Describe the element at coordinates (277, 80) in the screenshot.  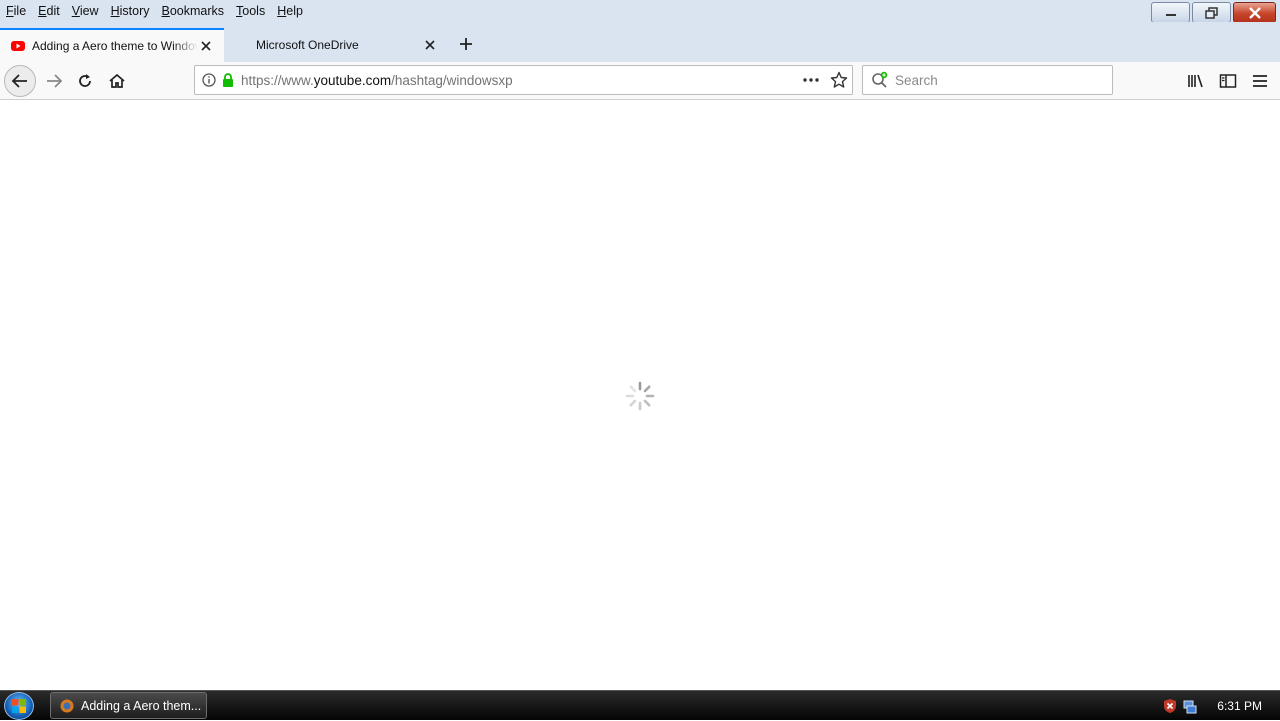
I see `url-prefix: https://www.` at that location.